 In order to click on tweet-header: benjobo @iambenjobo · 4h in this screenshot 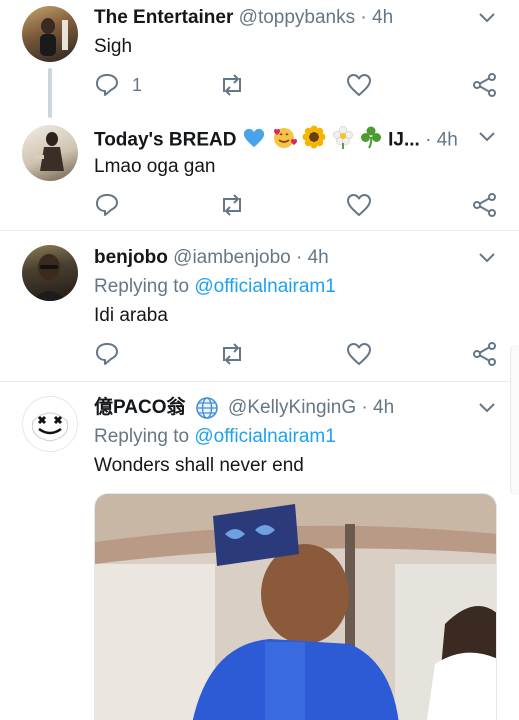, I will do `click(211, 258)`.